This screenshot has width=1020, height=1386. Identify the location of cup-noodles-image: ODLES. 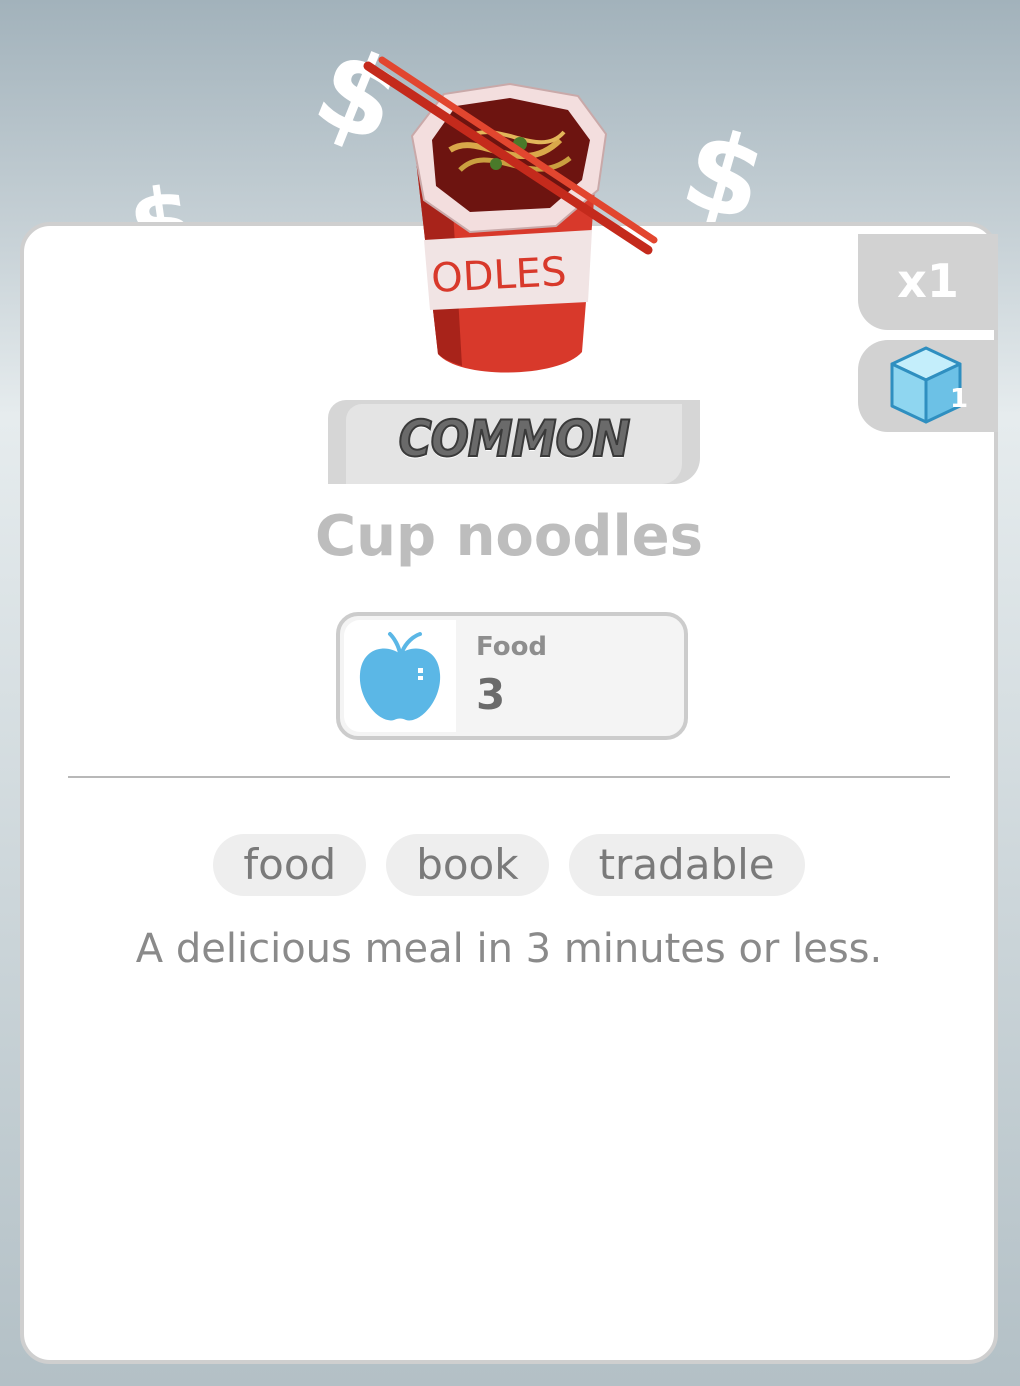
(510, 214).